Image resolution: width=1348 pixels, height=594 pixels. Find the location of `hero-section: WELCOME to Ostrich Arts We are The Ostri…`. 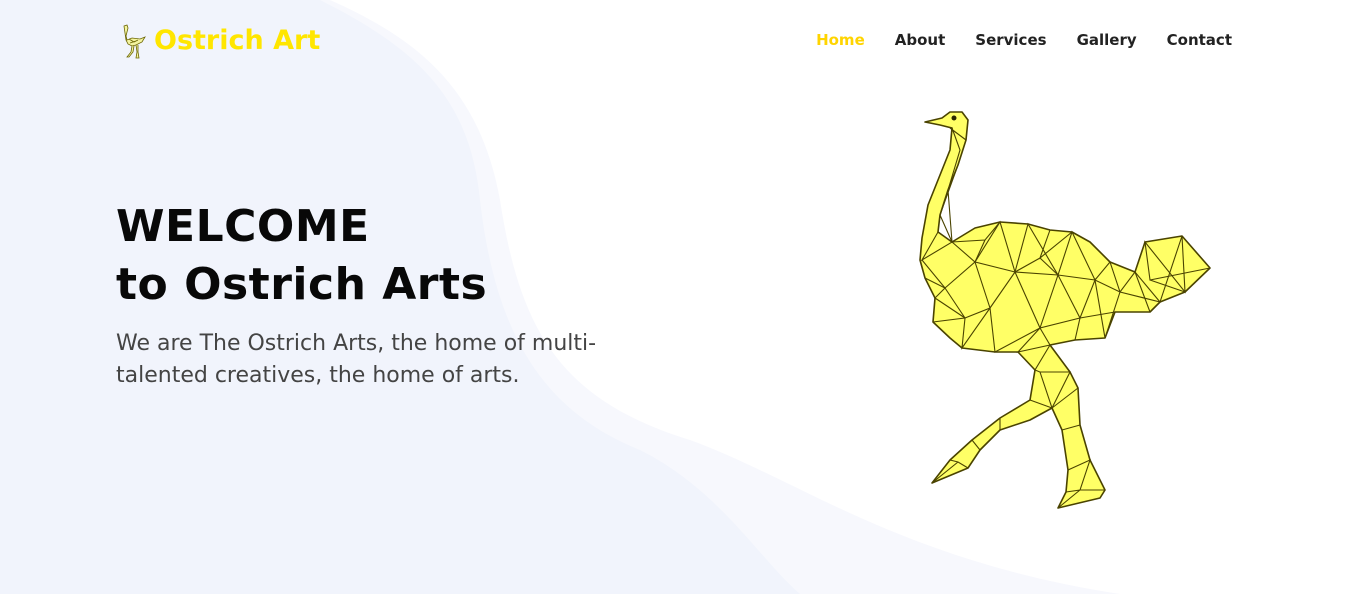

hero-section: WELCOME to Ostrich Arts We are The Ostri… is located at coordinates (396, 295).